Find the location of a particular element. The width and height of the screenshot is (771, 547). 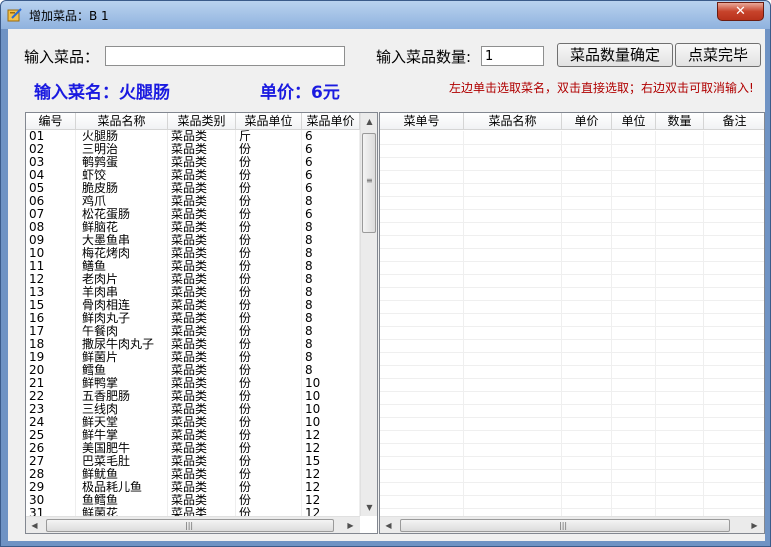

order-column-header: 单位 is located at coordinates (634, 121).